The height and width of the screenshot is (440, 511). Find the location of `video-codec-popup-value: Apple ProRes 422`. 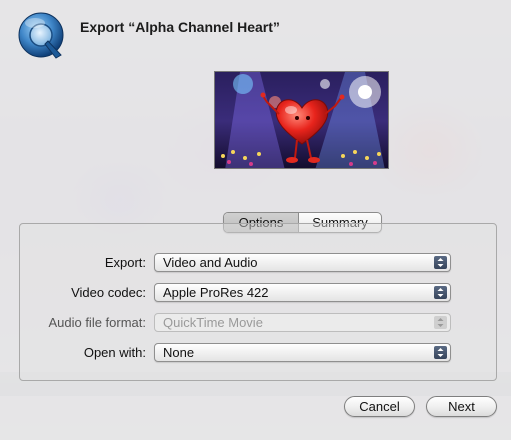

video-codec-popup-value: Apple ProRes 422 is located at coordinates (216, 292).